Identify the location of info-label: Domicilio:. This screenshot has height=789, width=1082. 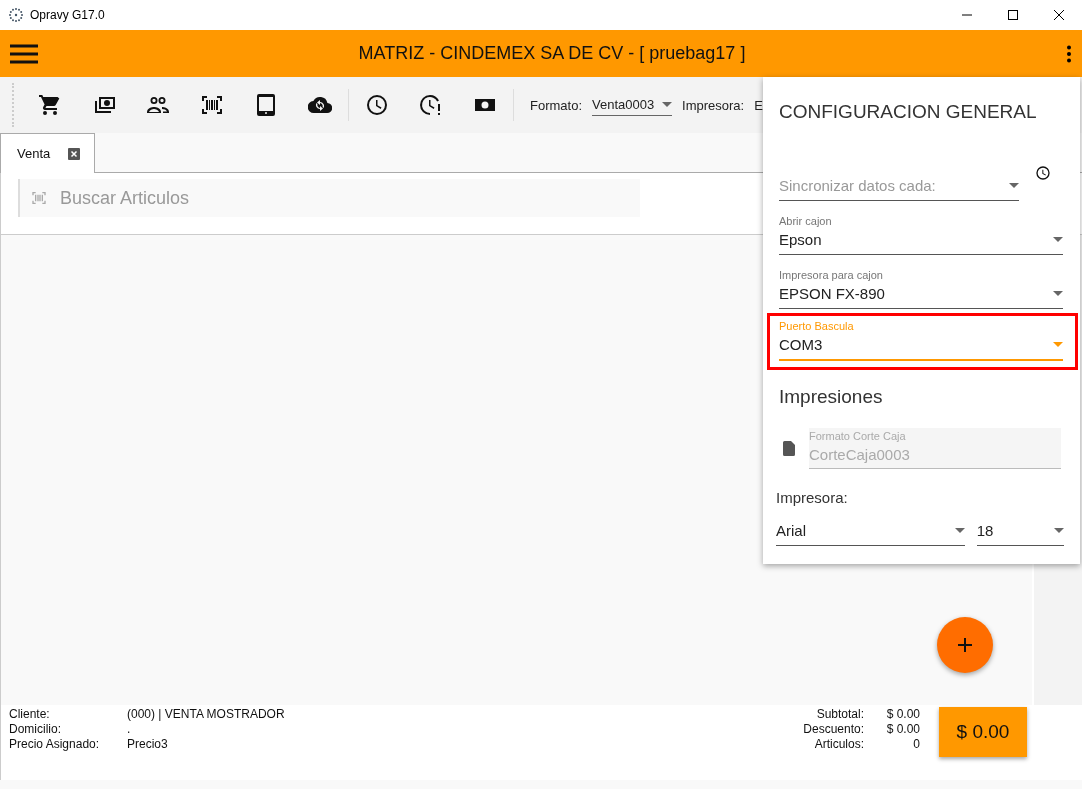
(35, 729).